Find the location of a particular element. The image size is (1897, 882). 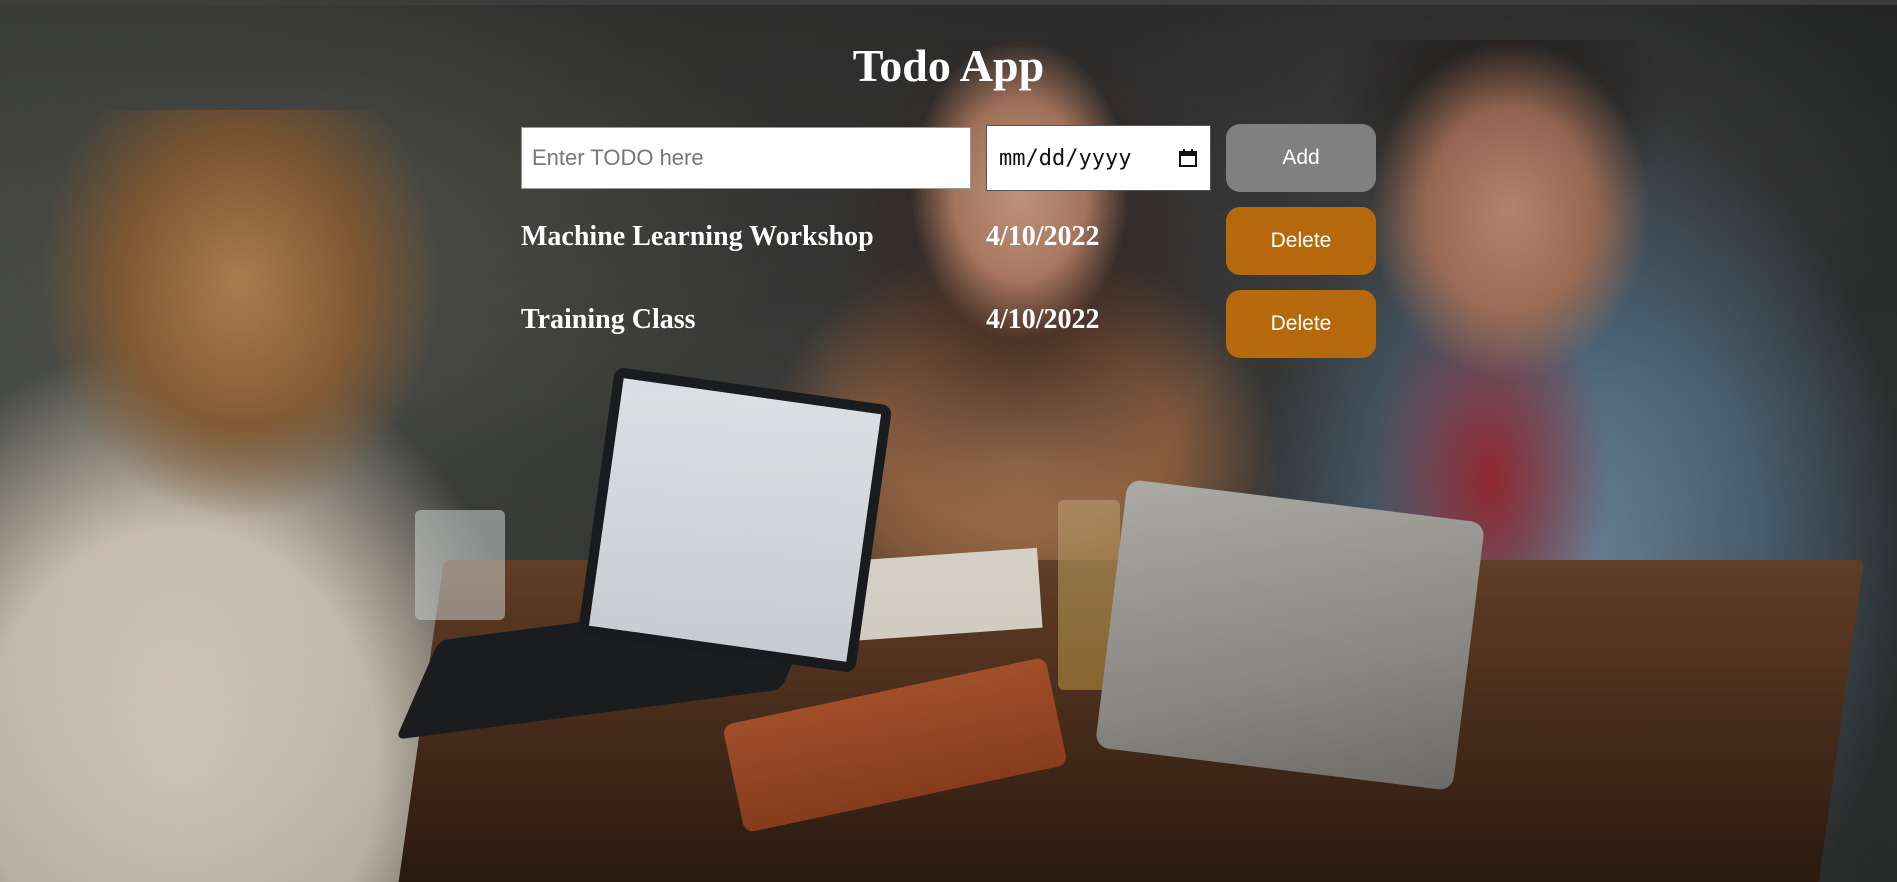

date-input: mm/dd/yyyy is located at coordinates (1098, 158).